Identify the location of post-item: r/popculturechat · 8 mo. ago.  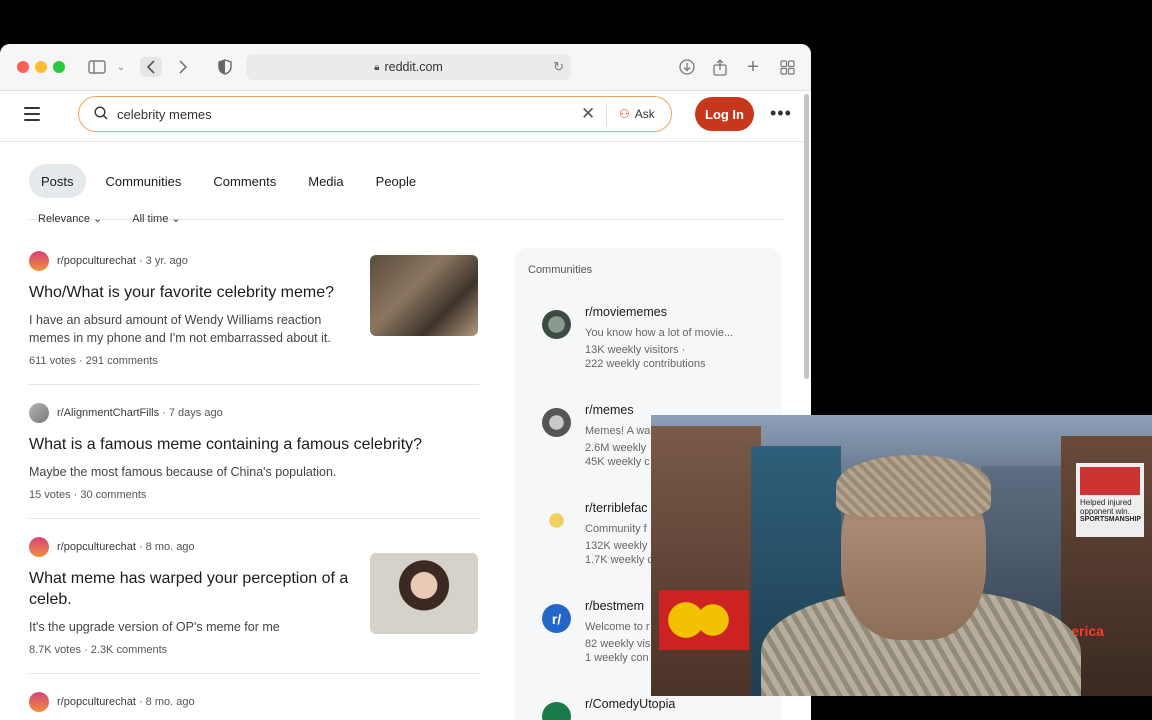
(254, 702).